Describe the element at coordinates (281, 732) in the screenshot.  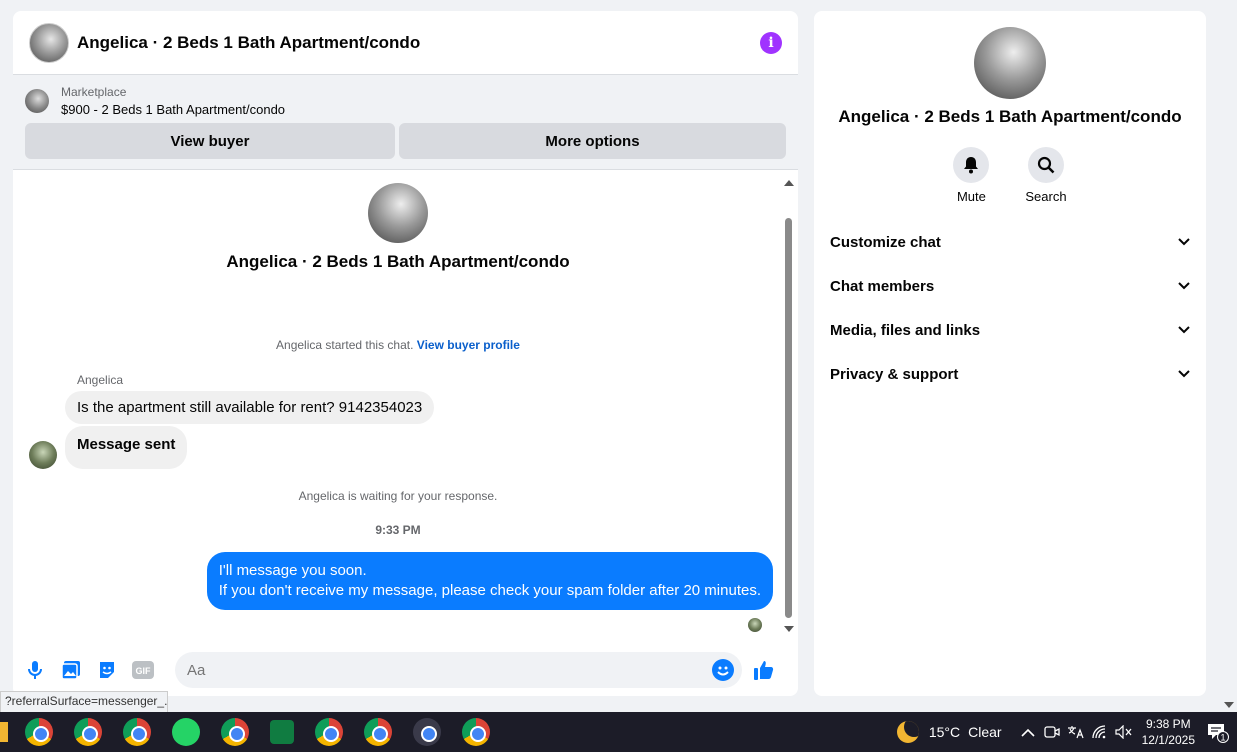
I see `excel-icon` at that location.